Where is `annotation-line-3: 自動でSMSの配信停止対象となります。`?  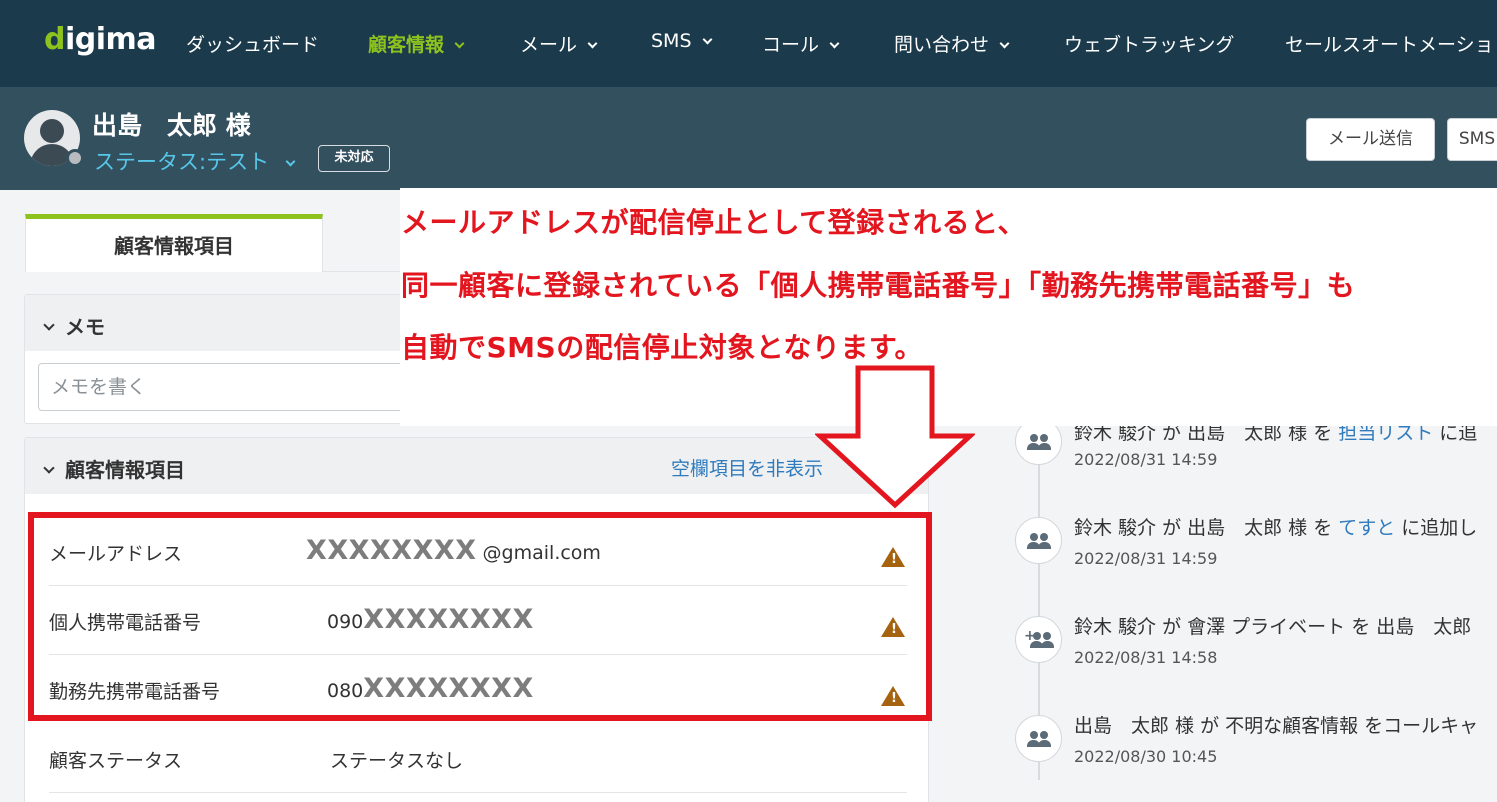
annotation-line-3: 自動でSMSの配信停止対象となります。 is located at coordinates (662, 347).